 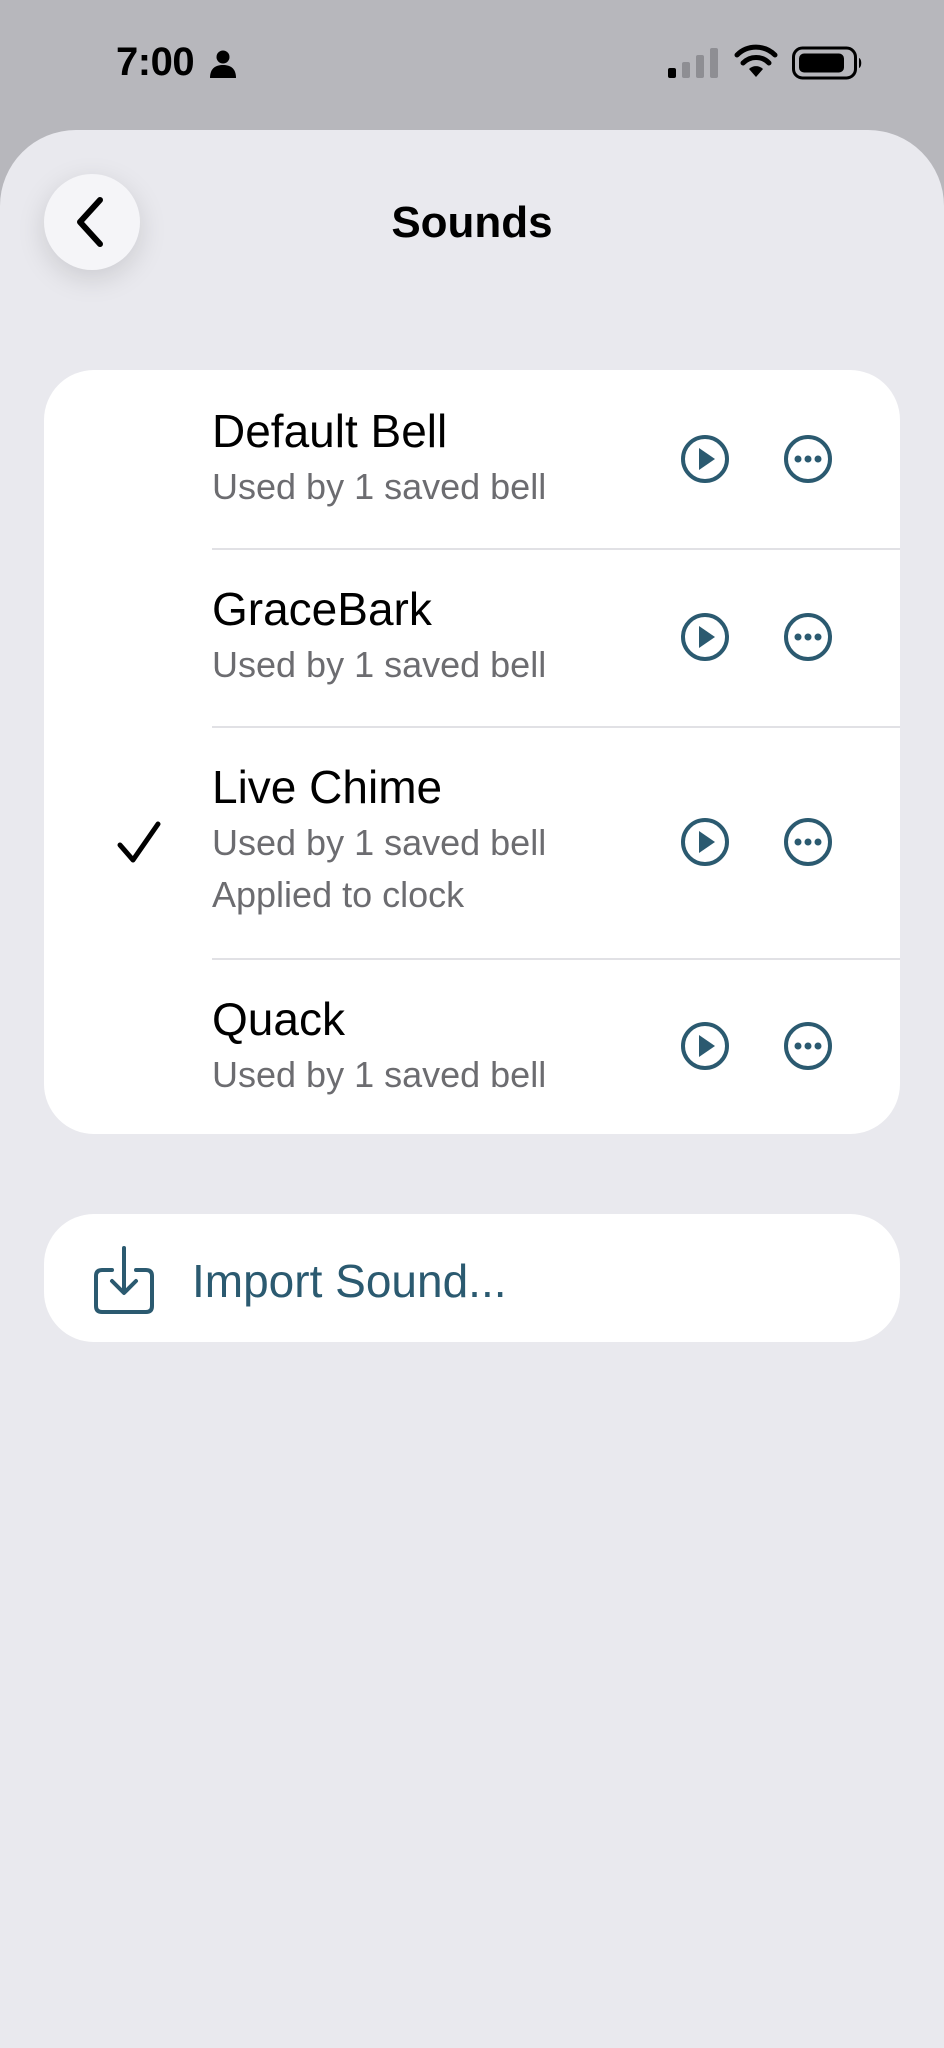 What do you see at coordinates (322, 609) in the screenshot?
I see `sound-name: GraceBark` at bounding box center [322, 609].